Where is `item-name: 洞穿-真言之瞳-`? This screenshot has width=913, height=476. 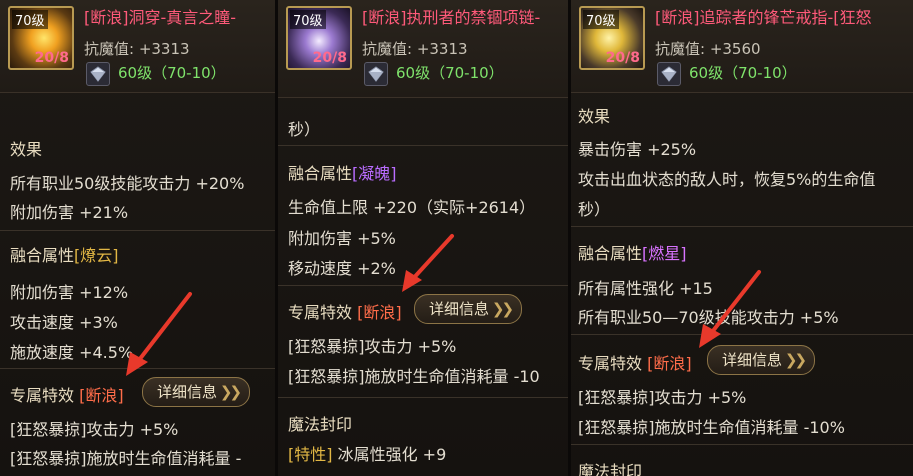
item-name: 洞穿-真言之瞳- is located at coordinates (182, 17).